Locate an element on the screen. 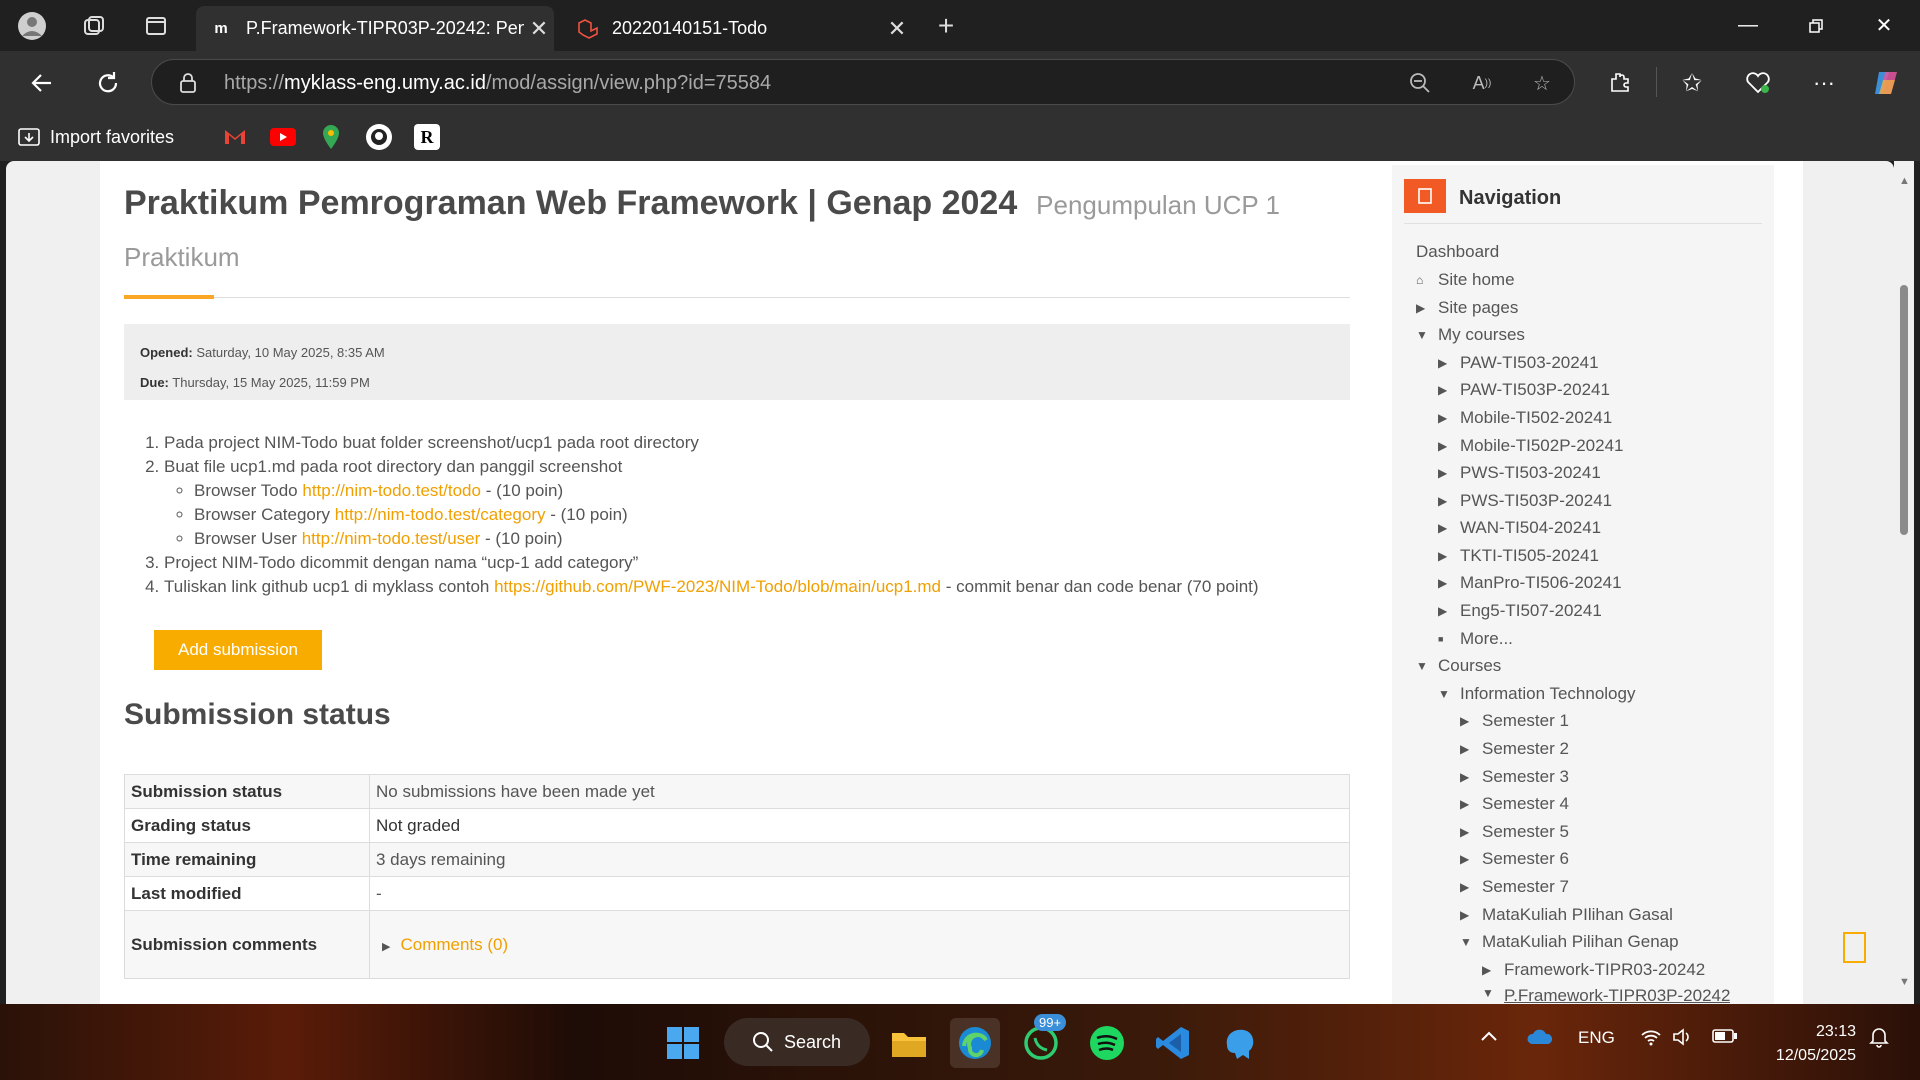 The width and height of the screenshot is (1920, 1080). onedrive-icon is located at coordinates (1540, 1039).